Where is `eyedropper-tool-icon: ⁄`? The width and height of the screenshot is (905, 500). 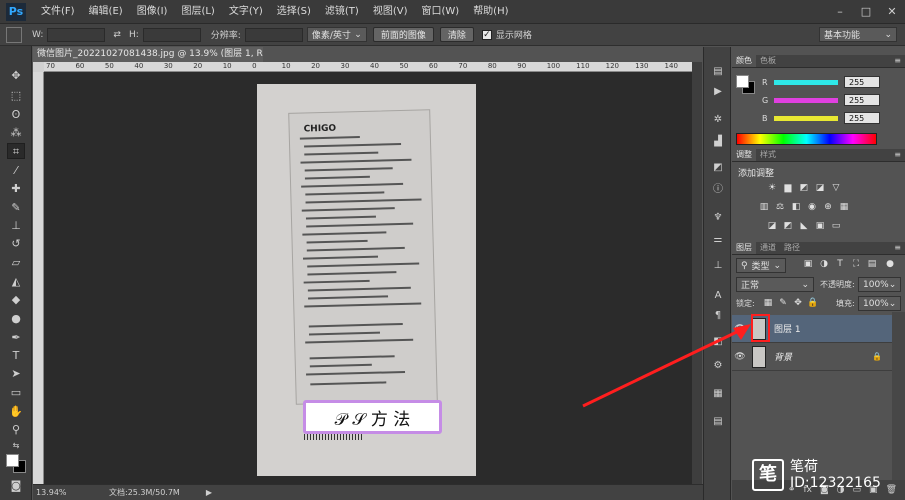
eyedropper-tool-icon: ⁄ is located at coordinates (16, 171).